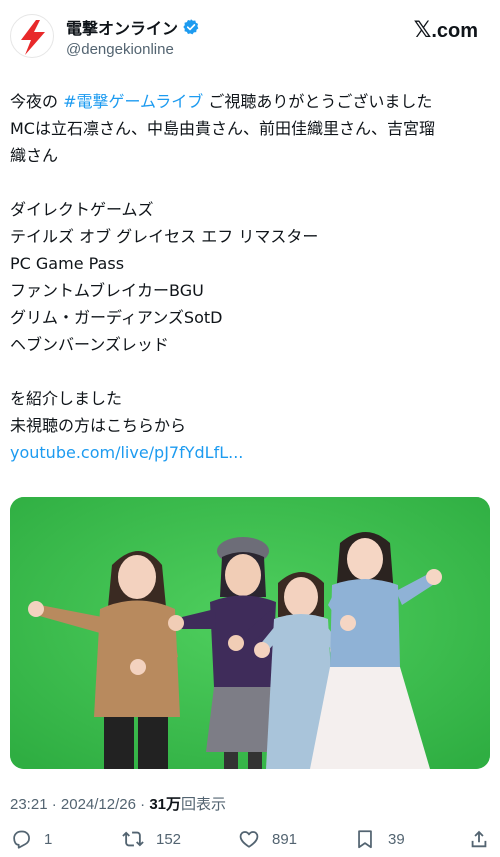 This screenshot has width=500, height=857. What do you see at coordinates (151, 839) in the screenshot?
I see `repost-button: 152` at bounding box center [151, 839].